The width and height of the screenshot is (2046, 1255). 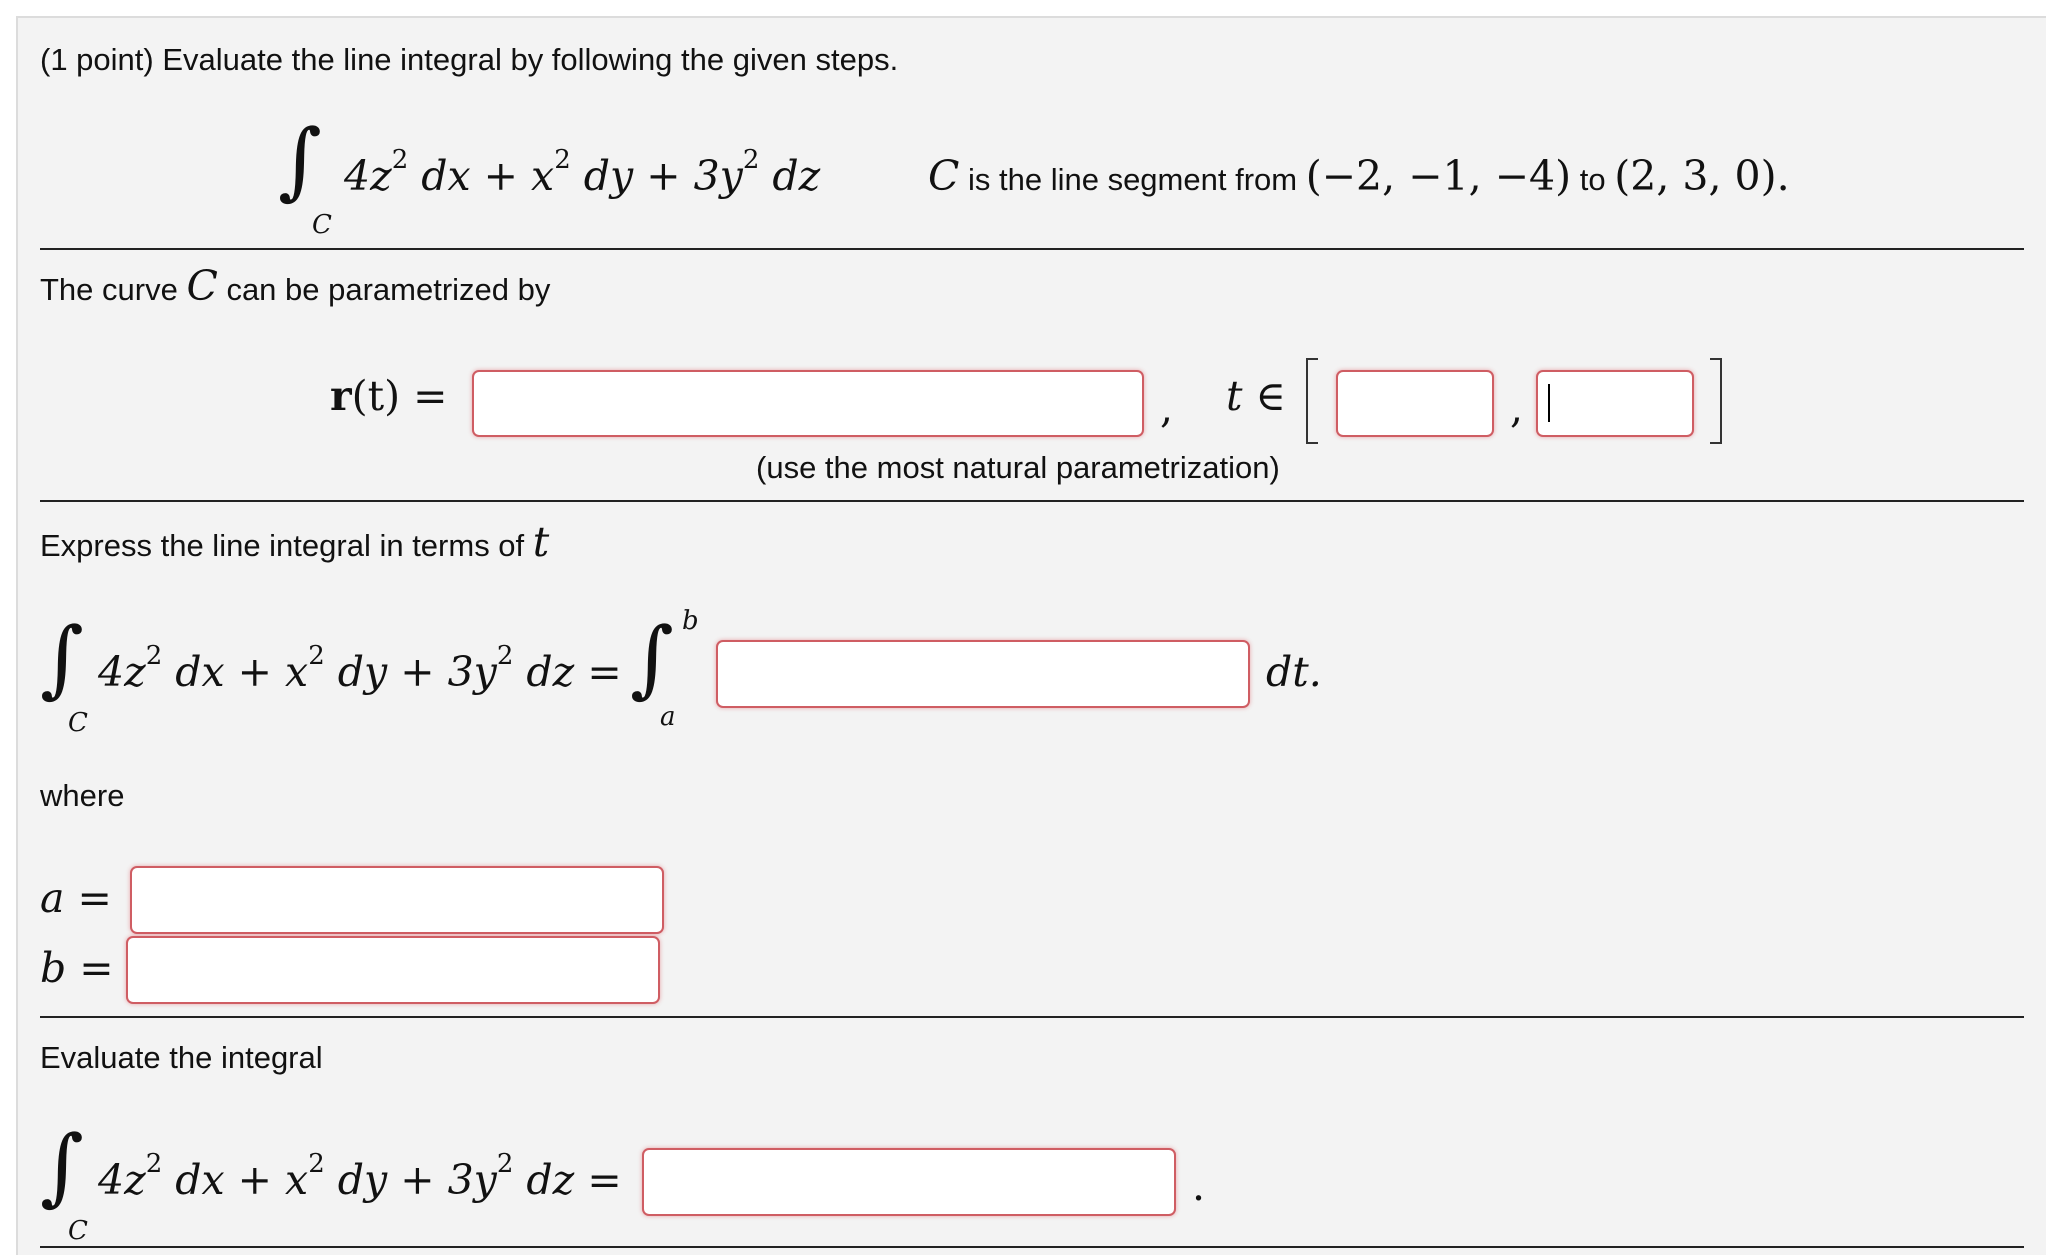 I want to click on t-end-input, so click(x=1615, y=403).